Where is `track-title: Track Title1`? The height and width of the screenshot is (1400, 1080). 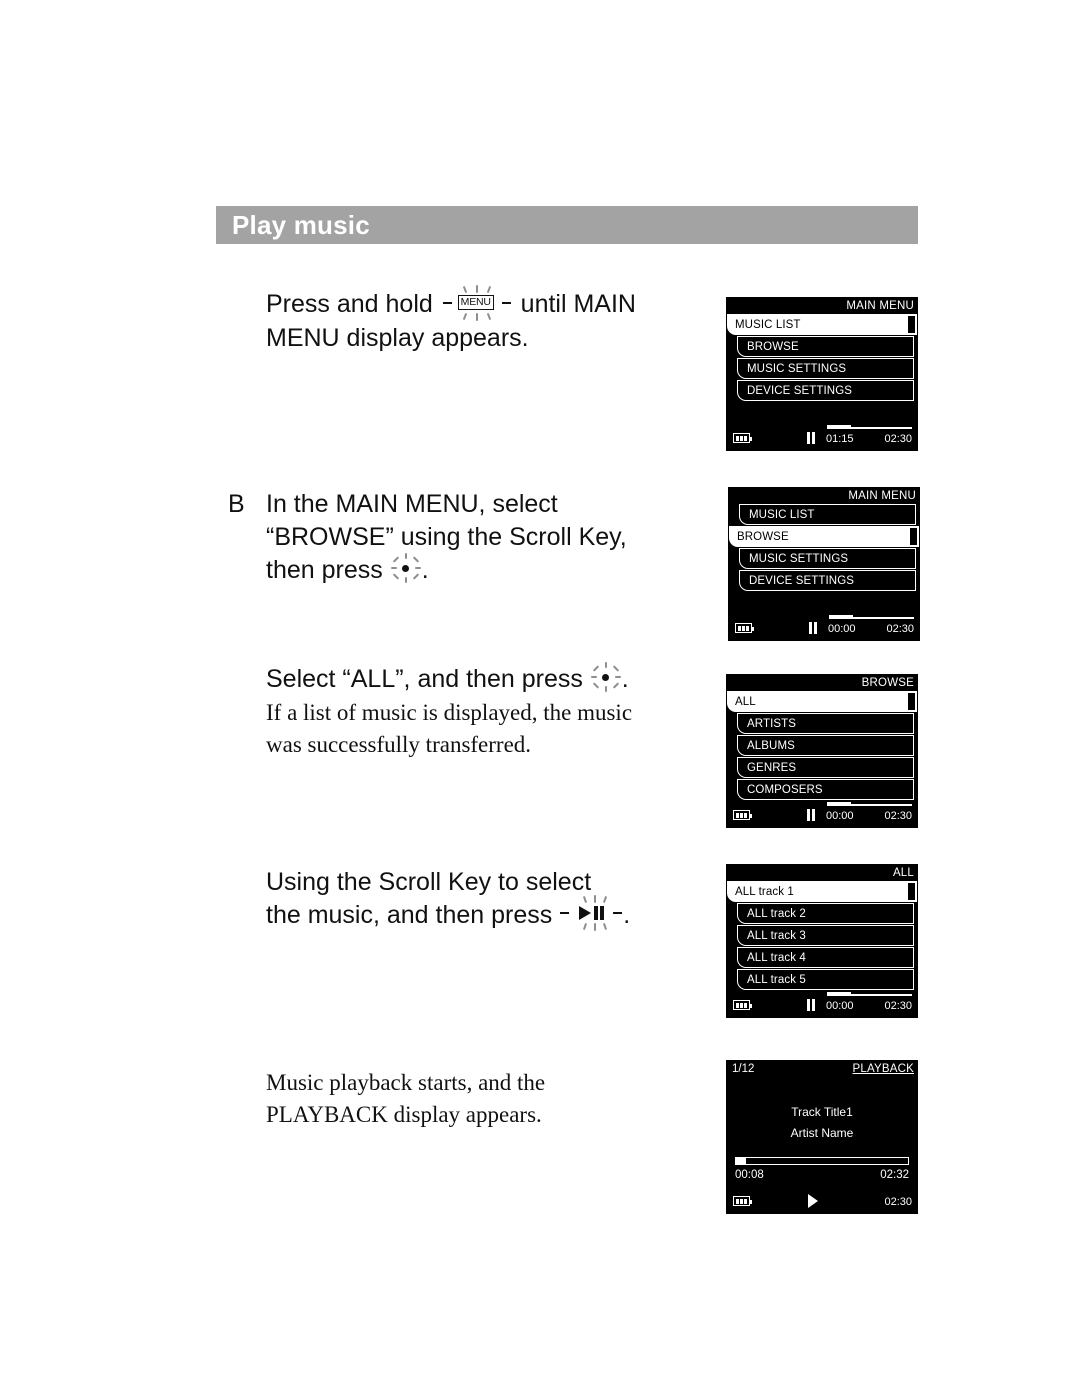
track-title: Track Title1 is located at coordinates (822, 1112).